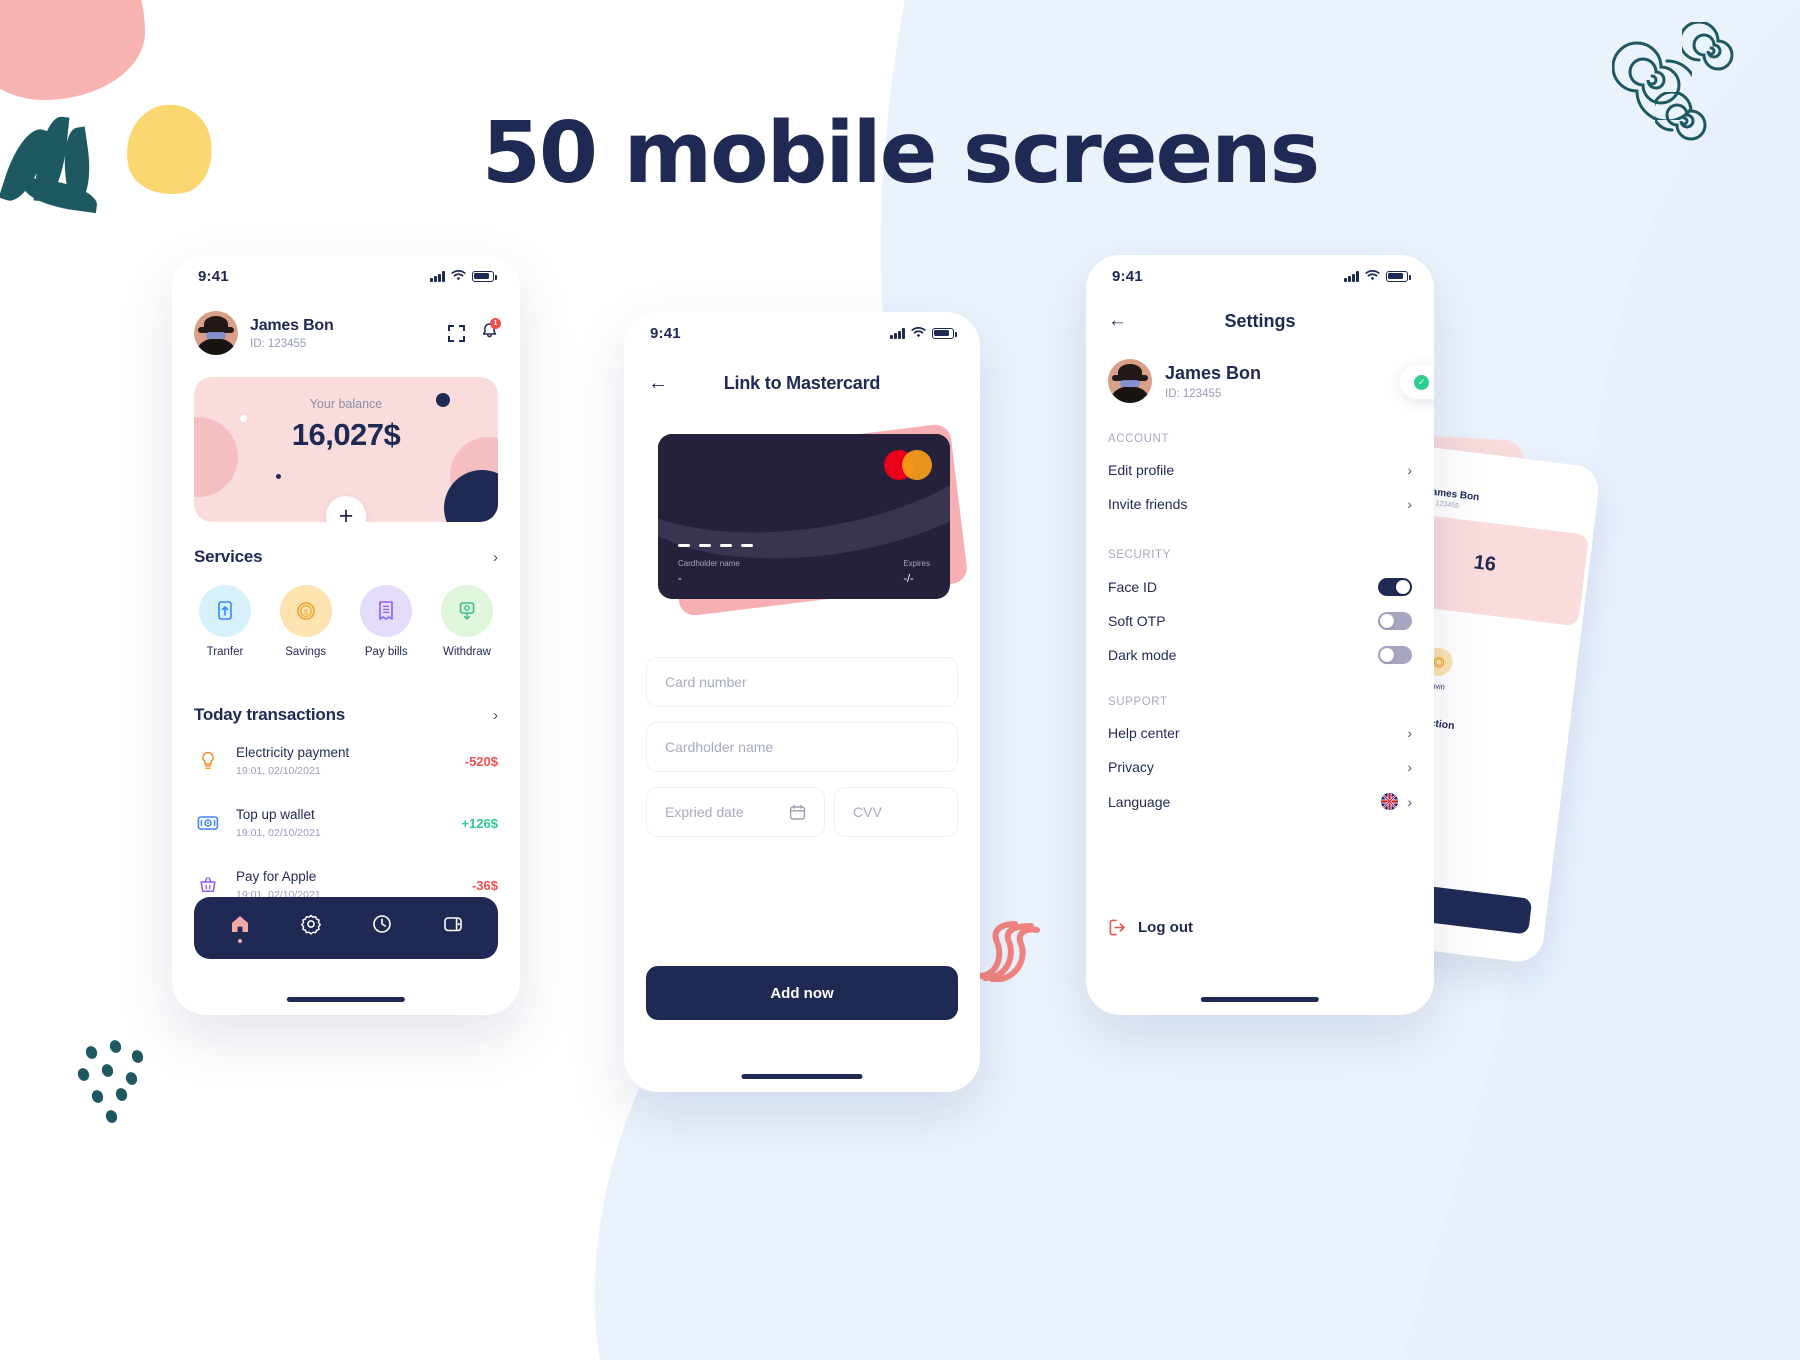 This screenshot has width=1800, height=1360. I want to click on service-label: Tranfer, so click(225, 652).